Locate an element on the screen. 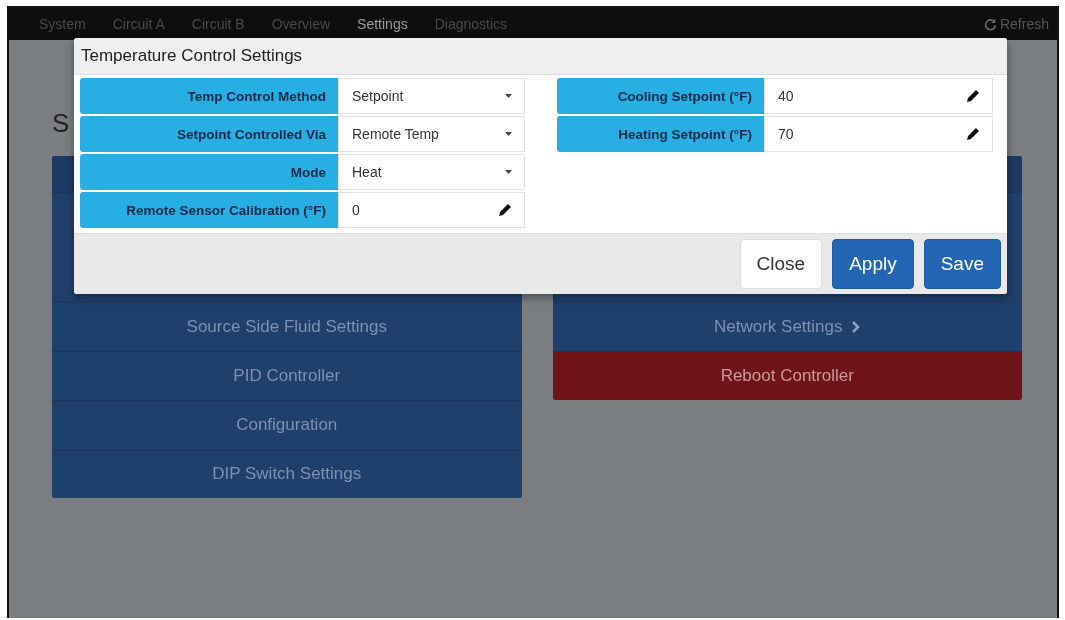 The height and width of the screenshot is (620, 1065). field-label: Heating Setpoint (°F) is located at coordinates (660, 134).